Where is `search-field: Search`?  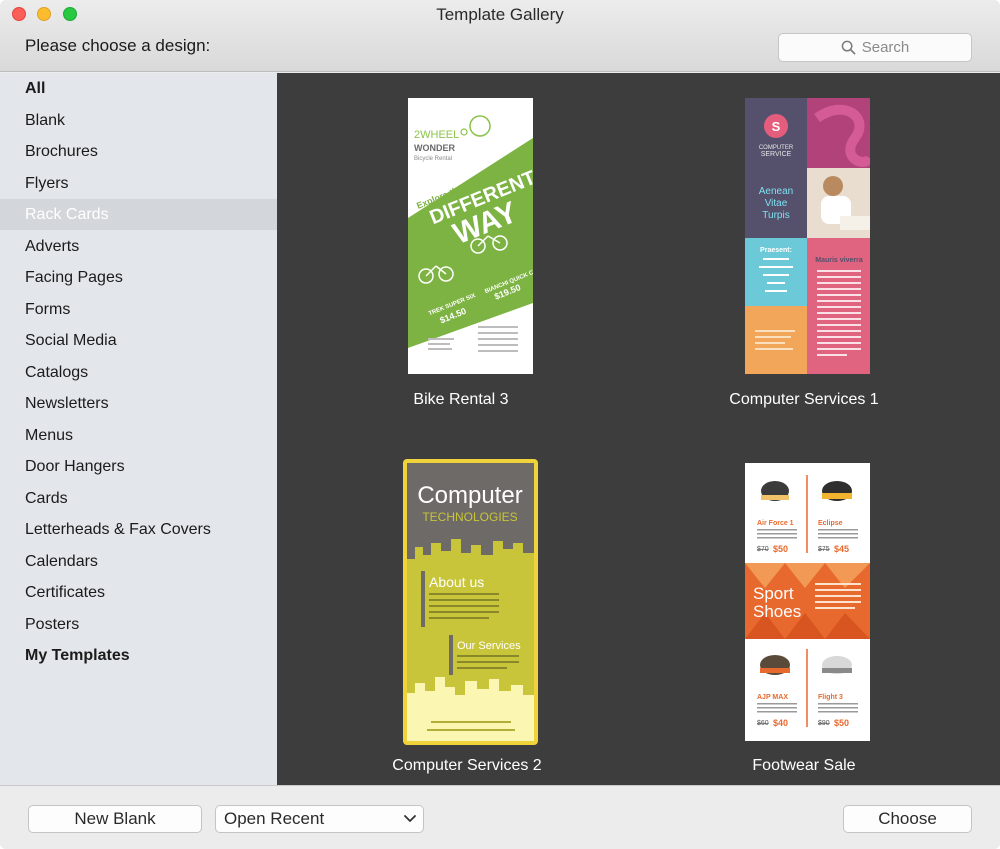 search-field: Search is located at coordinates (875, 47).